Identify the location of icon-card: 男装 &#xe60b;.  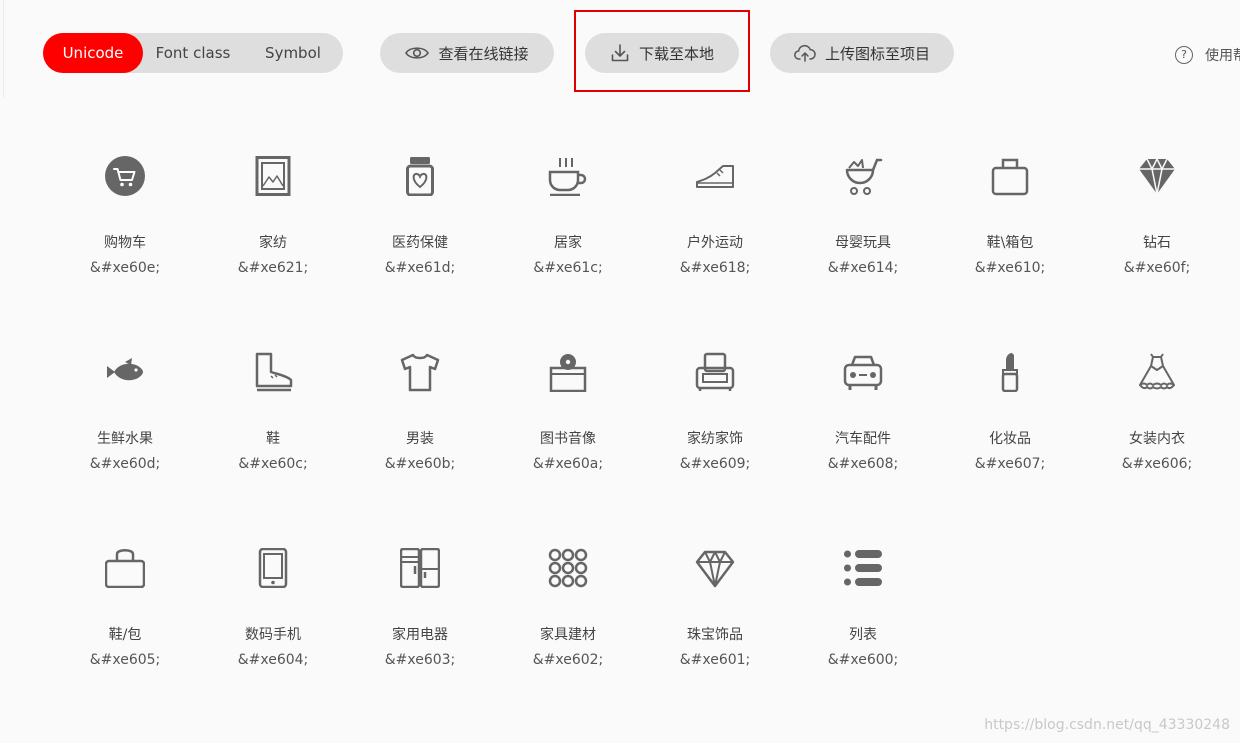
(420, 417).